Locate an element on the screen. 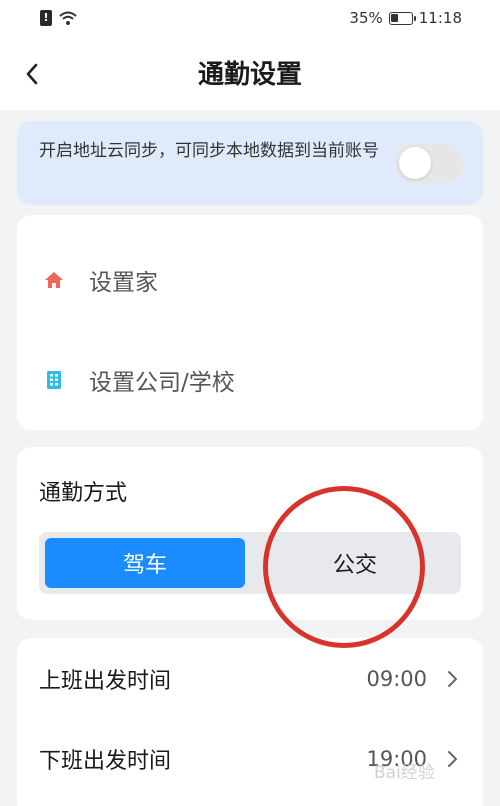 This screenshot has height=806, width=500. page-title: 通勤设置 is located at coordinates (249, 75).